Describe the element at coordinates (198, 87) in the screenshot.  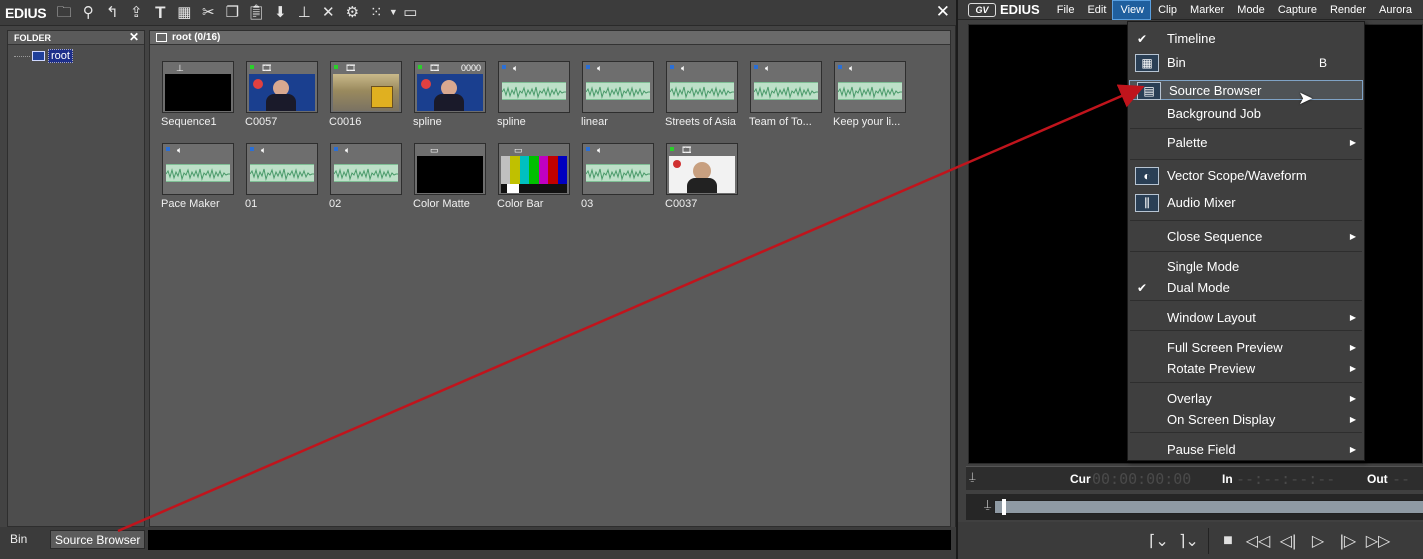
I see `clip-thumbnail: ⊥` at that location.